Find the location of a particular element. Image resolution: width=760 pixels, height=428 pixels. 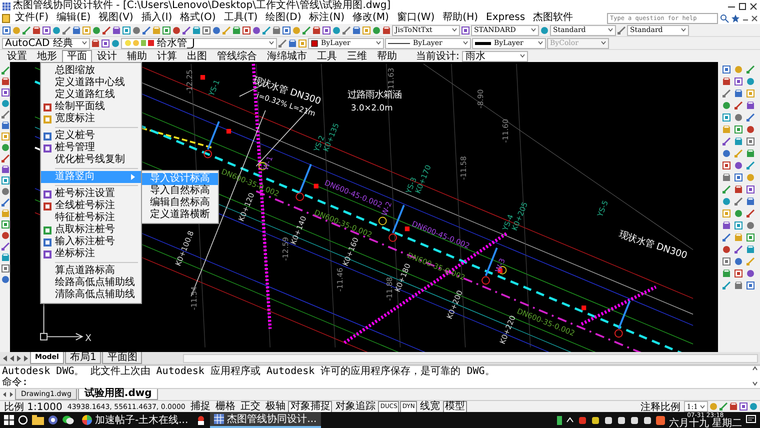

menu-entry: 清除高低点辅助线 is located at coordinates (91, 295).